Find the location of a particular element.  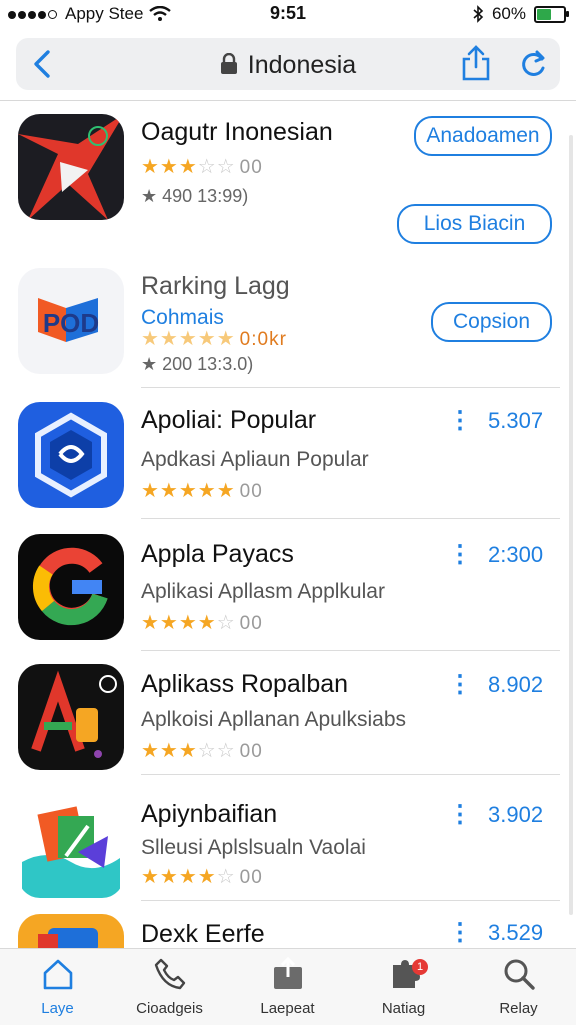

address-bar: Indonesia is located at coordinates (288, 64).